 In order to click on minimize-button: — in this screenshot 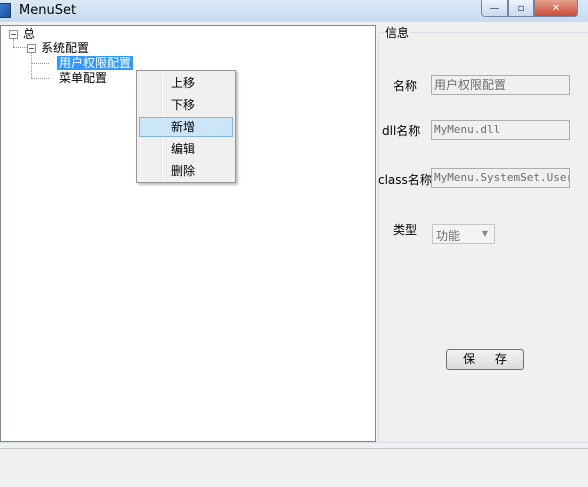, I will do `click(494, 8)`.